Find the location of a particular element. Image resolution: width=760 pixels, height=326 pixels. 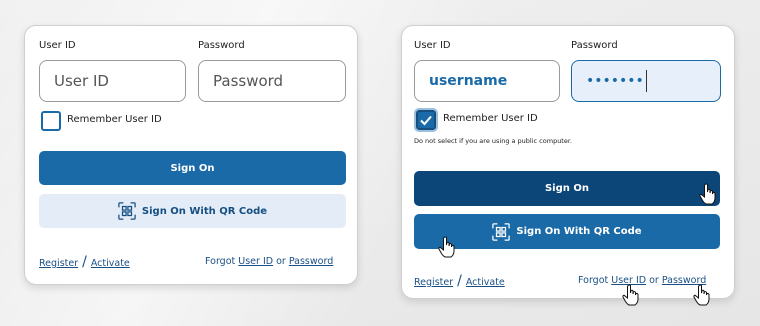

forgot-password-link: Password is located at coordinates (311, 261).